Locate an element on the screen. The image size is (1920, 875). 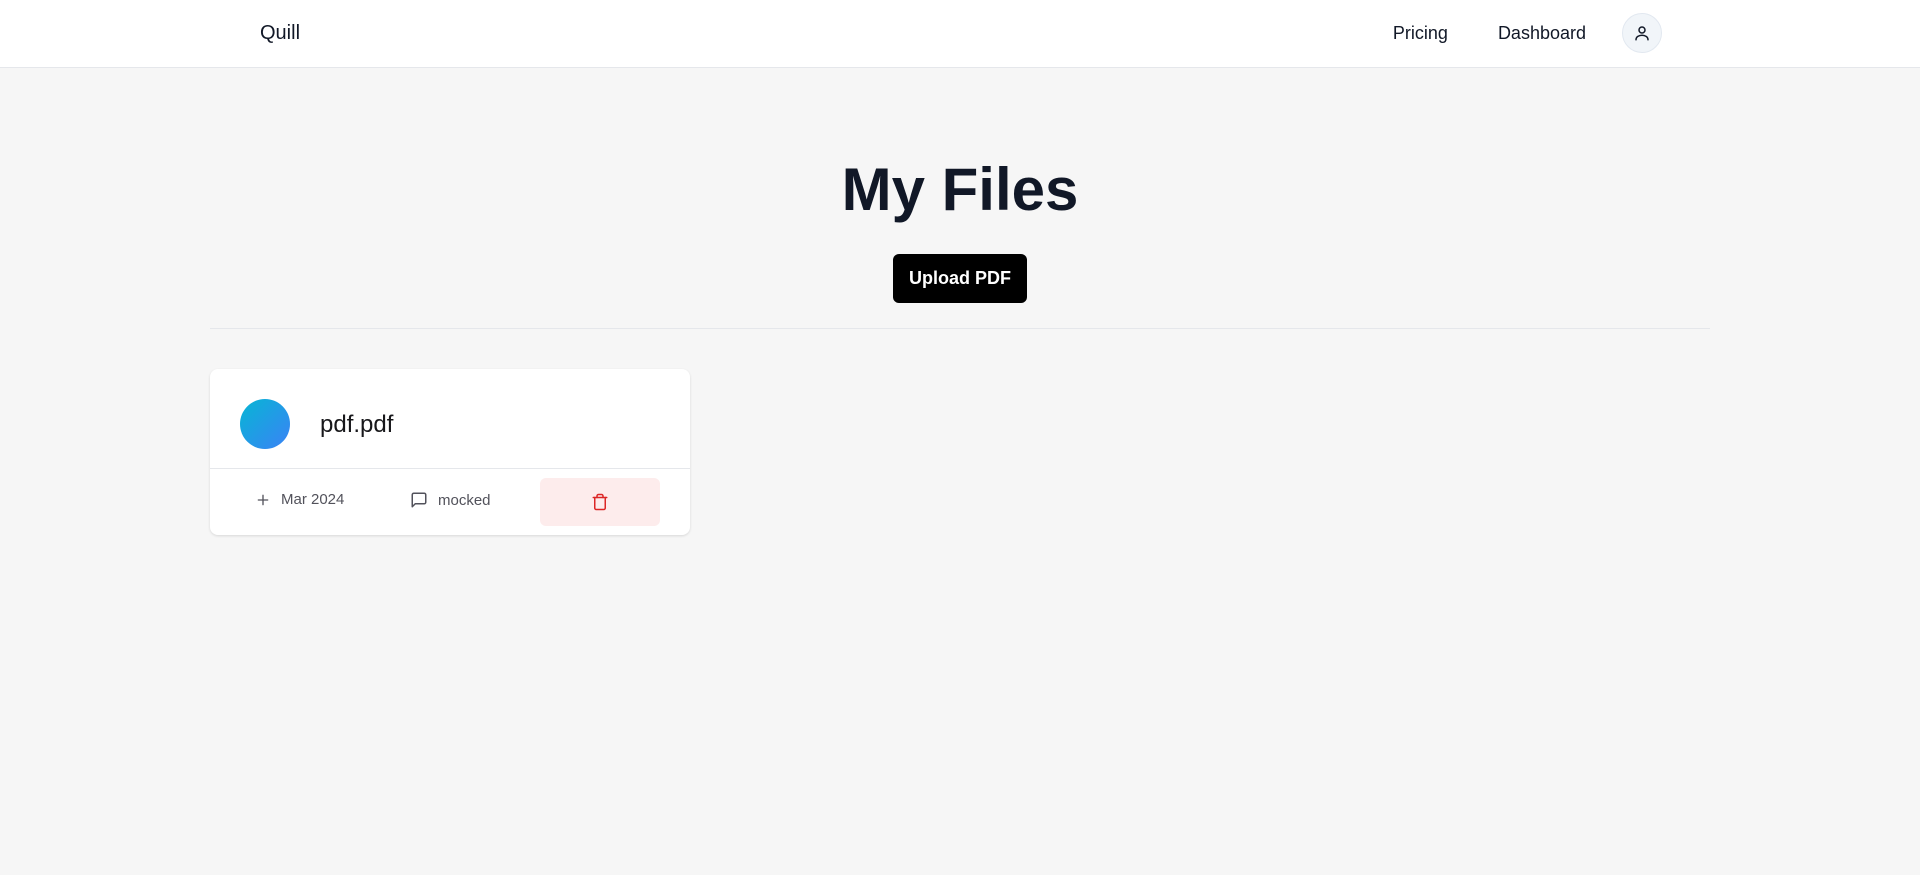
page-title: My Files is located at coordinates (960, 189).